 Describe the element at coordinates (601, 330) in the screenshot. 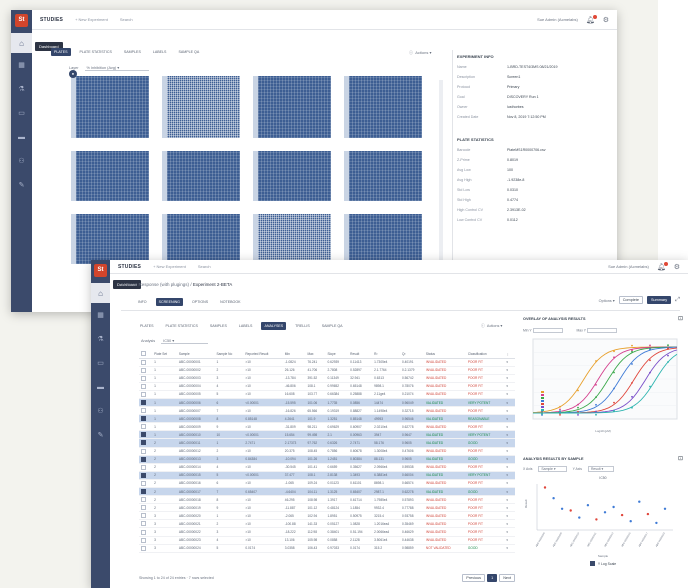

I see `max-y-input` at that location.